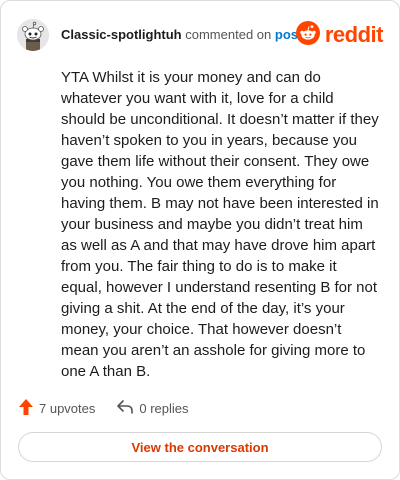  Describe the element at coordinates (121, 34) in the screenshot. I see `username-link: Classic-spotlightuh` at that location.